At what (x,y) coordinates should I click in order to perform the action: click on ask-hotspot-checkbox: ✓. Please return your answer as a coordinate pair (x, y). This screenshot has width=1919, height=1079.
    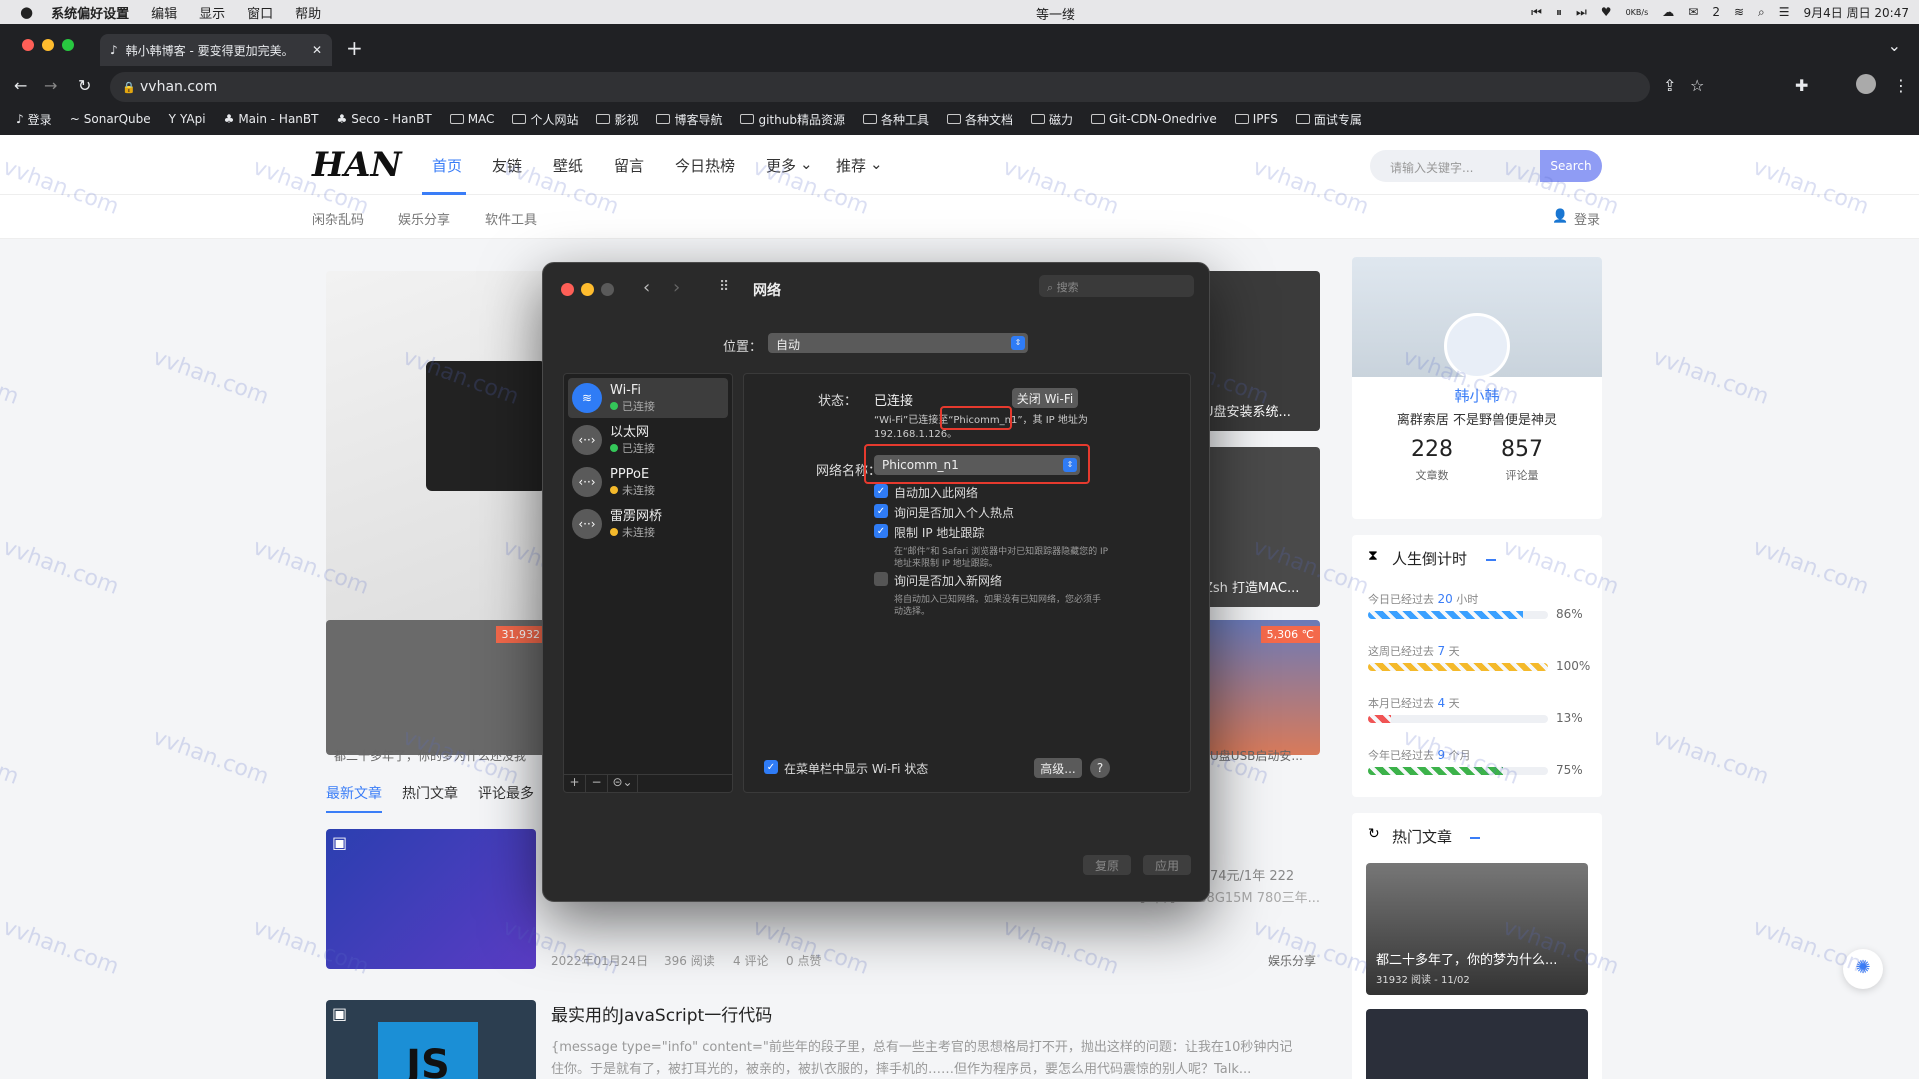
    Looking at the image, I should click on (881, 511).